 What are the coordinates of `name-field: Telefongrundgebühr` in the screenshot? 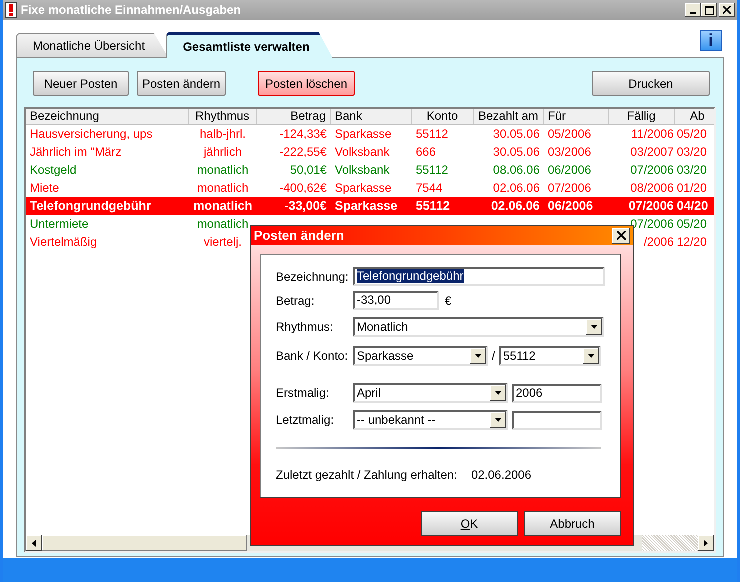 It's located at (479, 276).